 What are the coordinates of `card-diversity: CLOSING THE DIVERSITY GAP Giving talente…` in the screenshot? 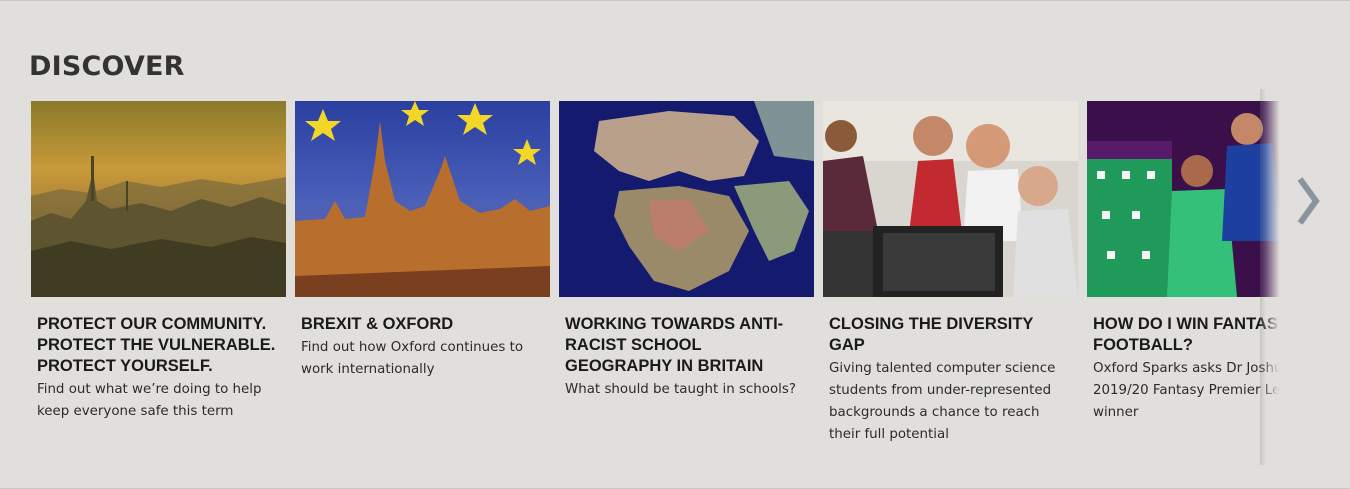 It's located at (950, 271).